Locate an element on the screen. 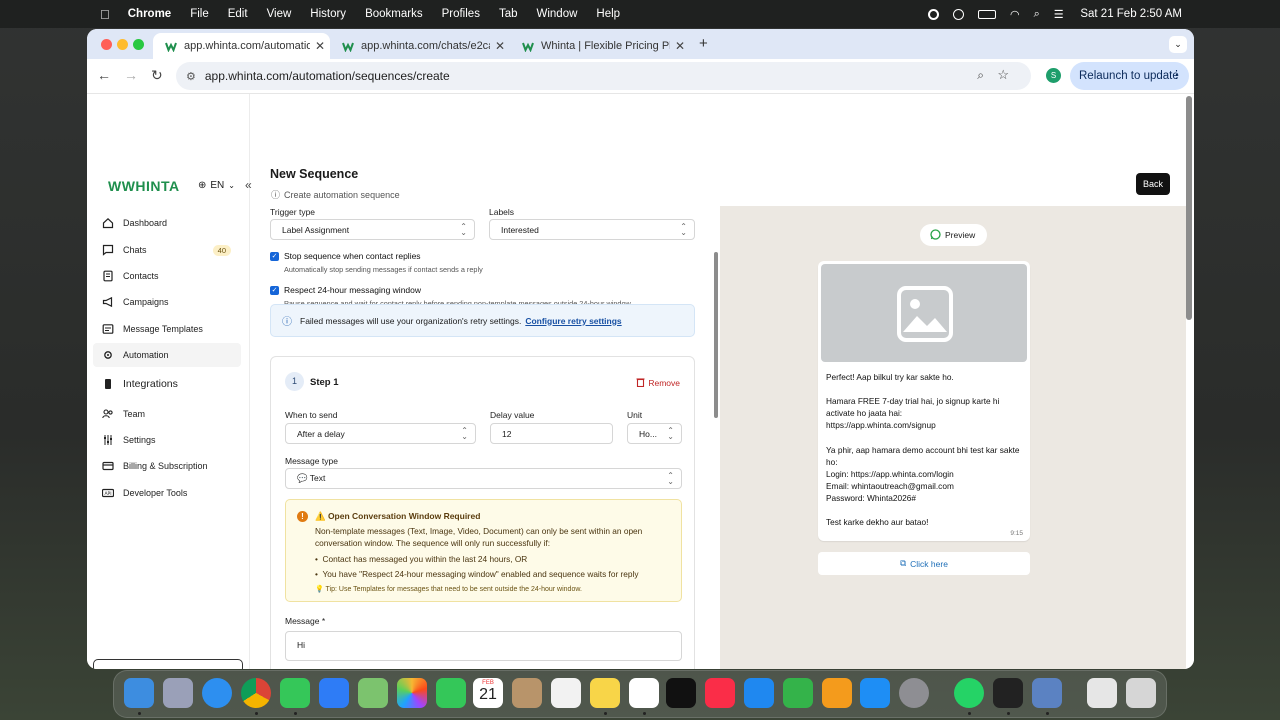  music-icon is located at coordinates (720, 693).